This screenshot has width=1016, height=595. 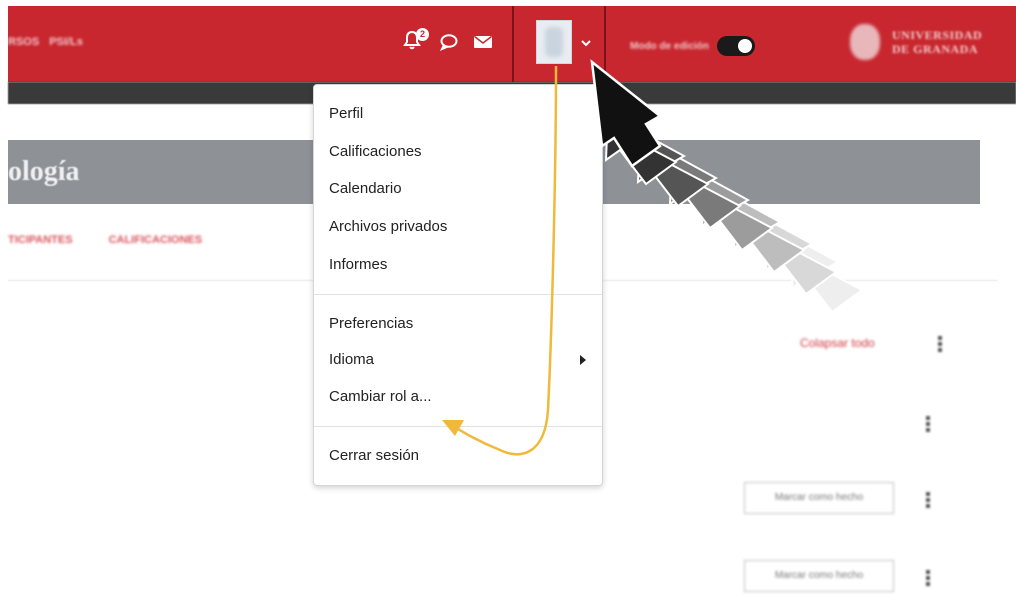 I want to click on pointer-arrow-trail, so click(x=727, y=186).